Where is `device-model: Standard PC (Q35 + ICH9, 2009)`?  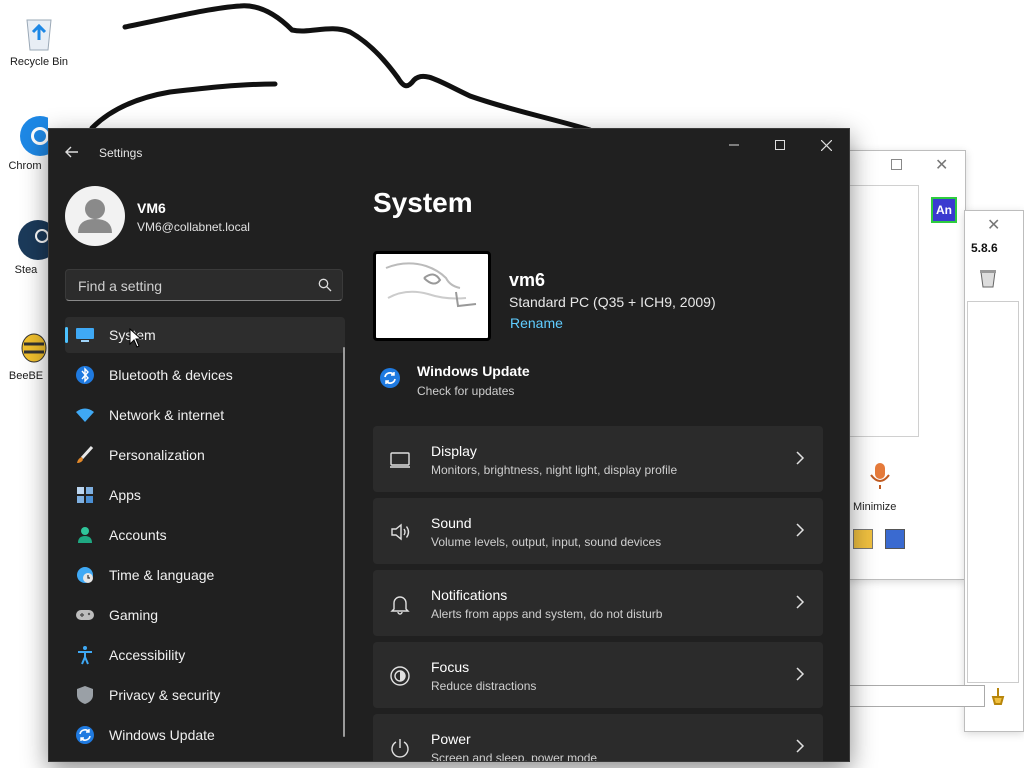
device-model: Standard PC (Q35 + ICH9, 2009) is located at coordinates (612, 302).